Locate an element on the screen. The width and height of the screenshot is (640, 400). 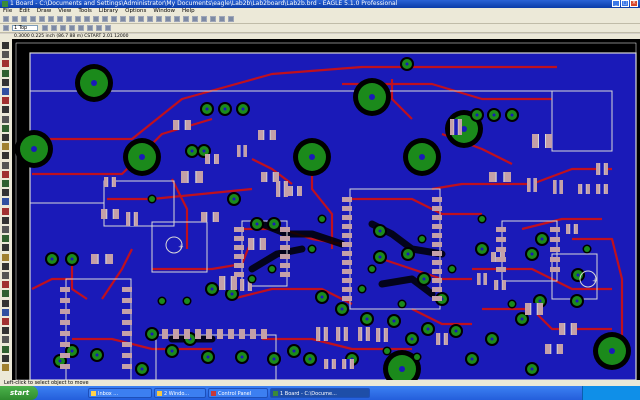
menu-options: Options is located at coordinates (135, 11).